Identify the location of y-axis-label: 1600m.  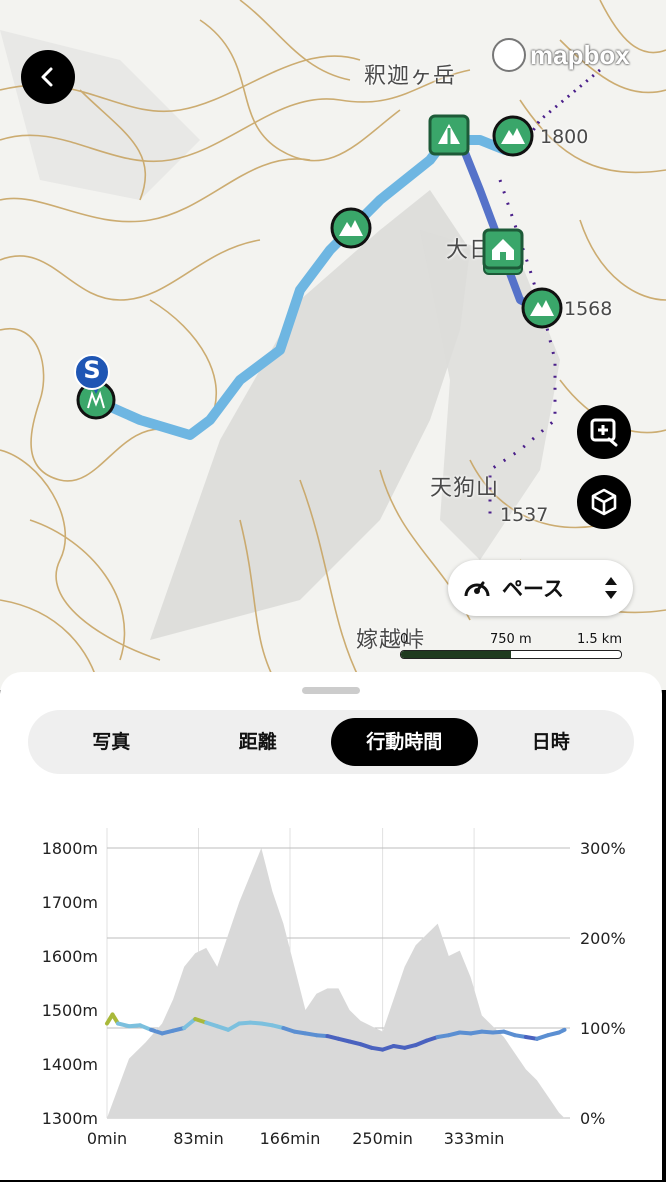
(70, 956).